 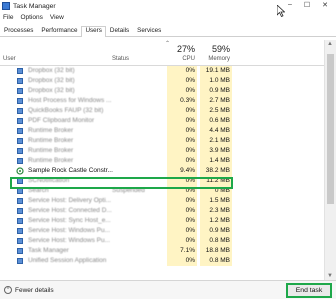 What do you see at coordinates (162, 201) in the screenshot?
I see `process-row: Service Host: Delivery Opti... 0% 1.5 MB` at bounding box center [162, 201].